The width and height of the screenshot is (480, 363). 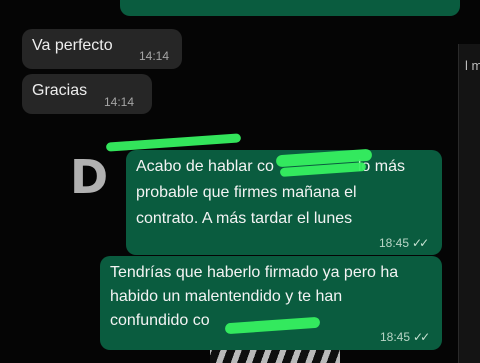 What do you see at coordinates (472, 65) in the screenshot?
I see `side-panel-text: l m` at bounding box center [472, 65].